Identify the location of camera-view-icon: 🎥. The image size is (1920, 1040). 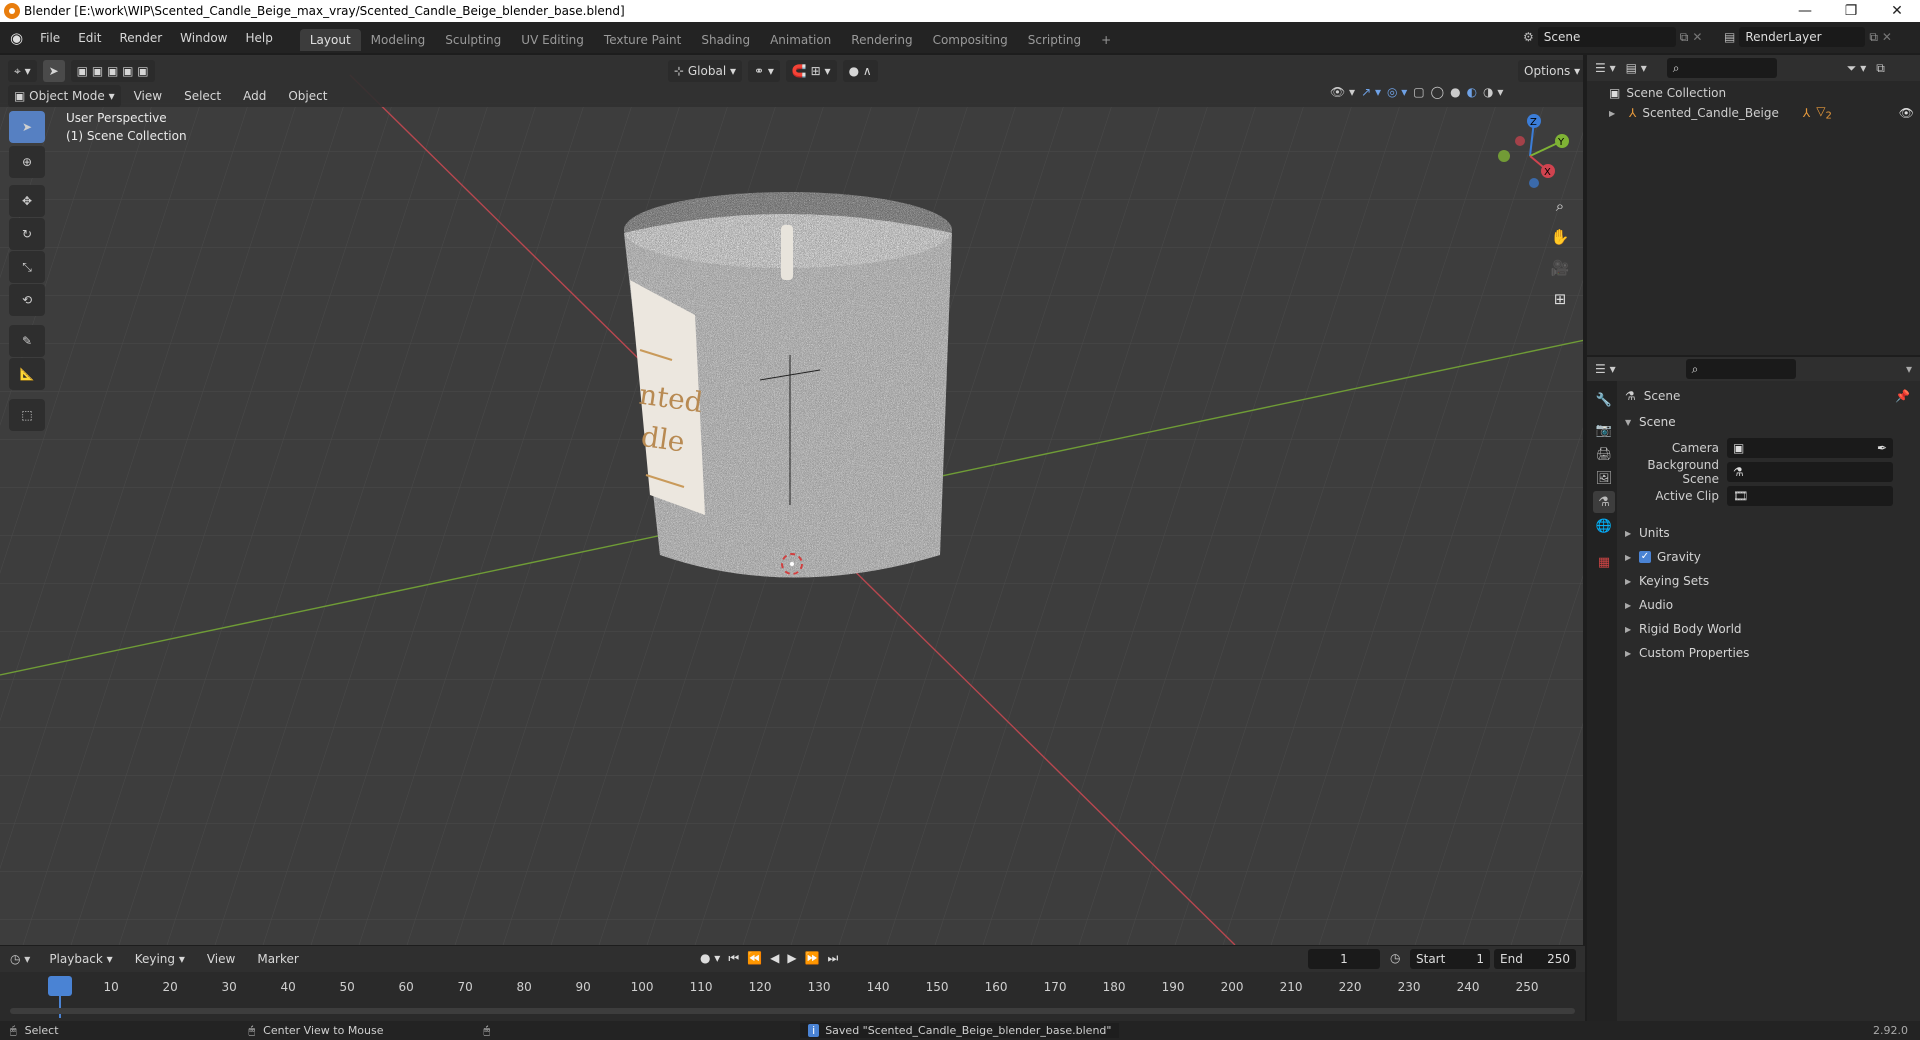
(1560, 268).